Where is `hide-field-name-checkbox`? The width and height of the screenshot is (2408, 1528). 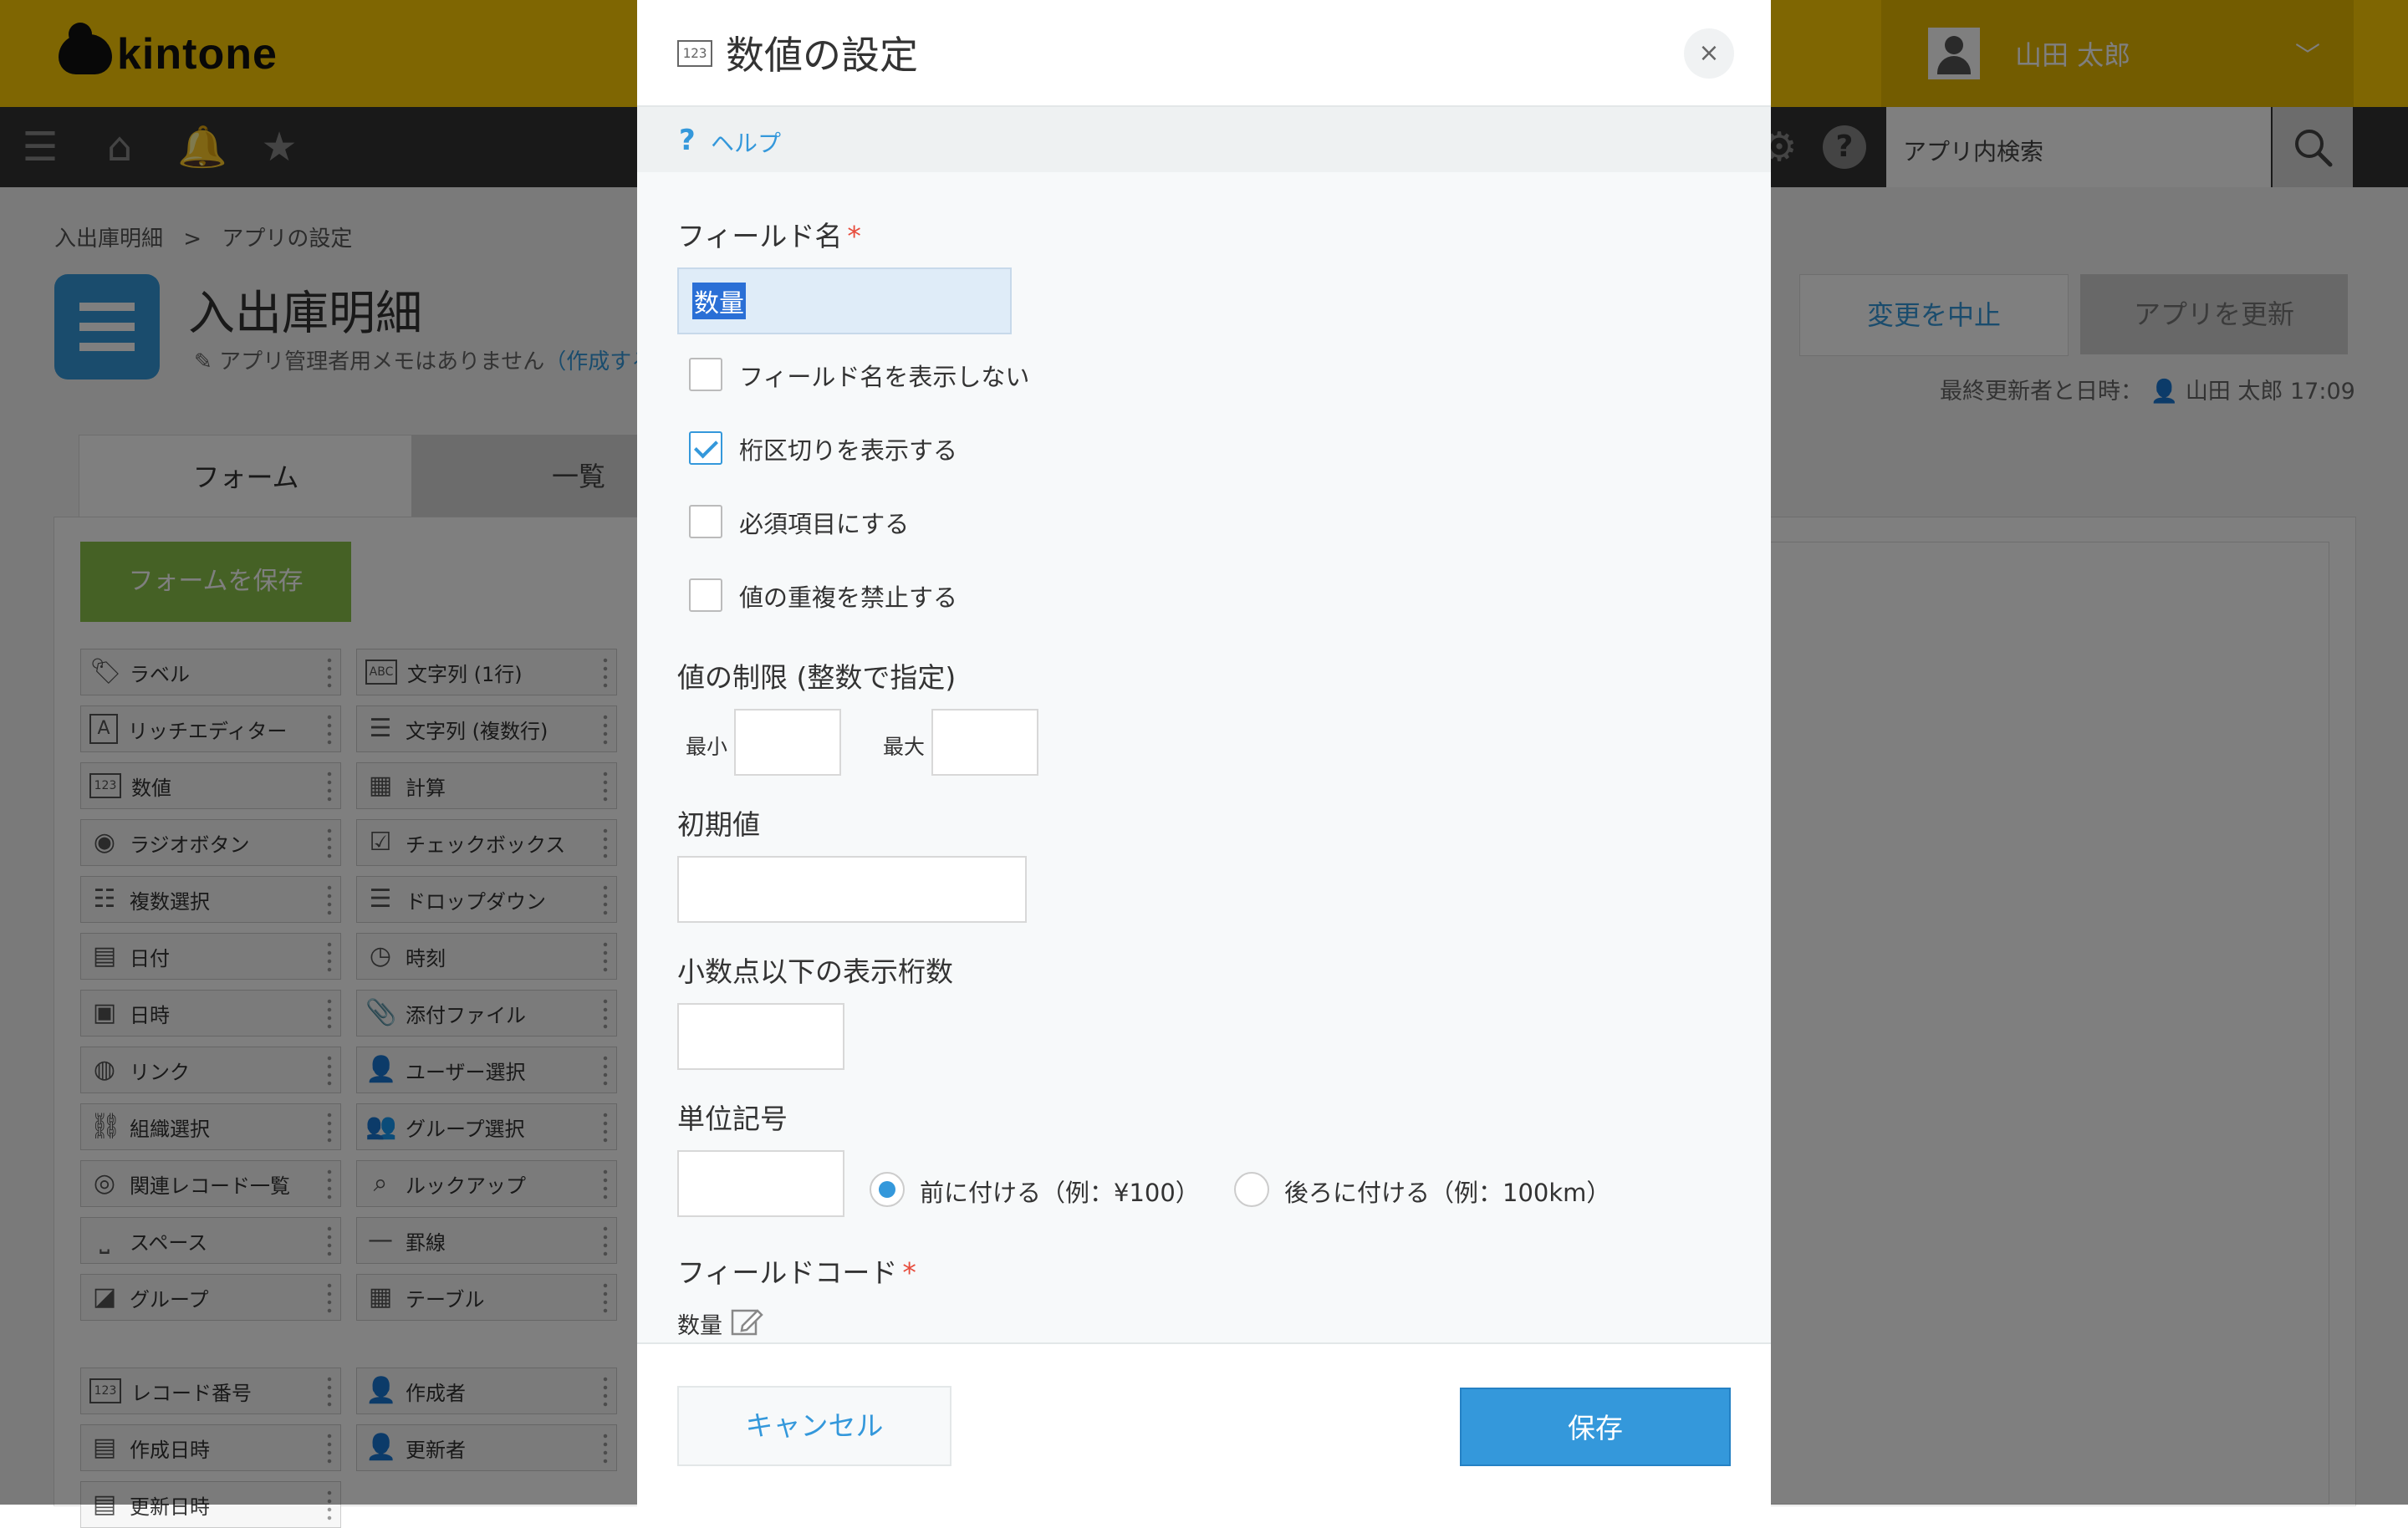
hide-field-name-checkbox is located at coordinates (706, 374).